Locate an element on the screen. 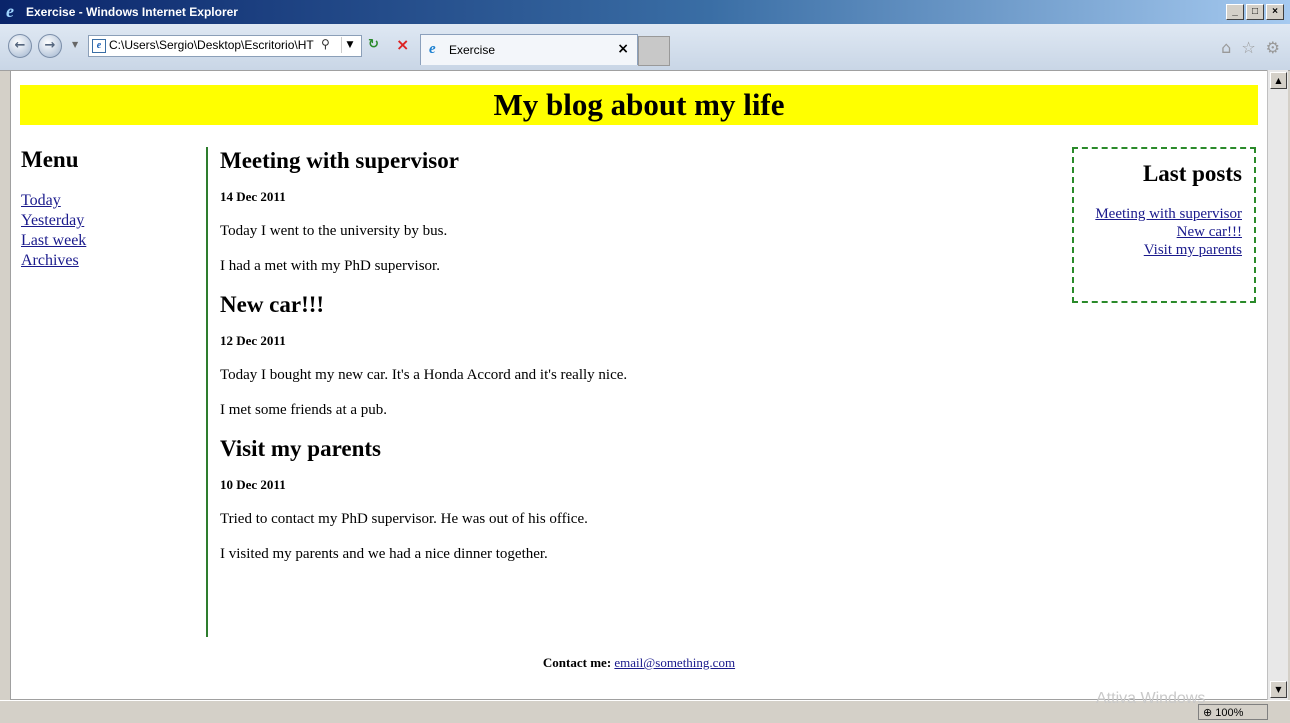 This screenshot has width=1290, height=723. post-date: 12 Dec 2011 is located at coordinates (253, 340).